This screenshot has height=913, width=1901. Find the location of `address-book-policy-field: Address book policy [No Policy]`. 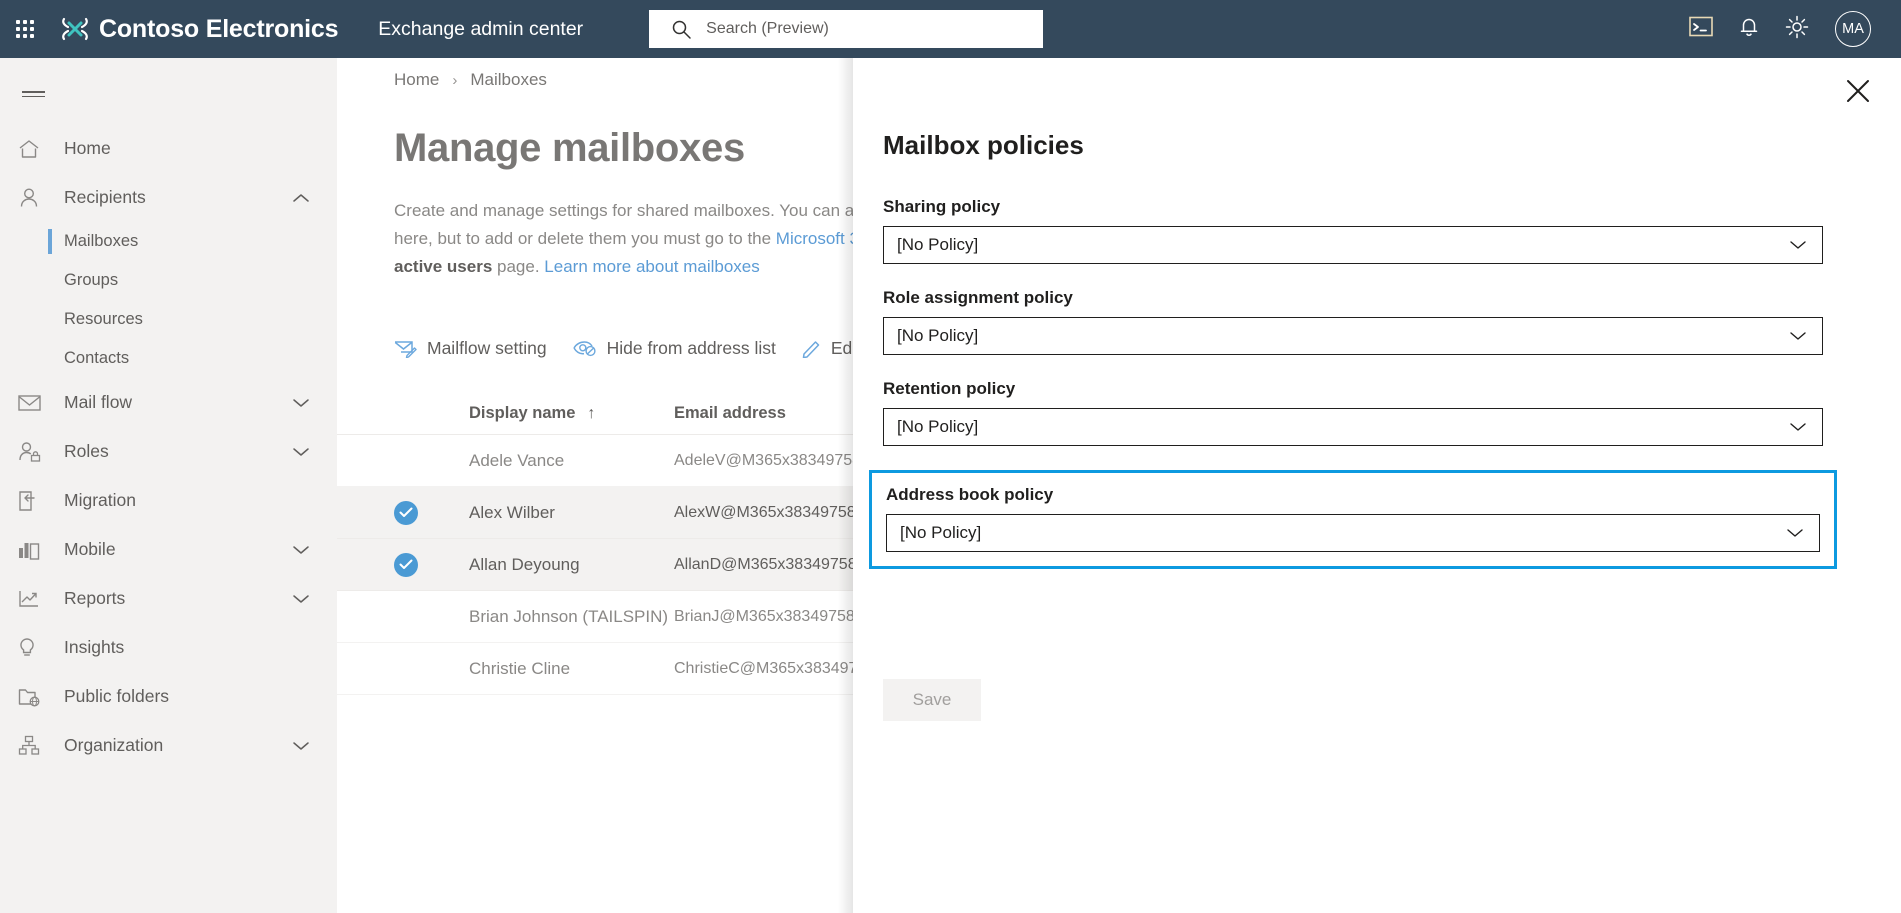

address-book-policy-field: Address book policy [No Policy] is located at coordinates (1353, 519).